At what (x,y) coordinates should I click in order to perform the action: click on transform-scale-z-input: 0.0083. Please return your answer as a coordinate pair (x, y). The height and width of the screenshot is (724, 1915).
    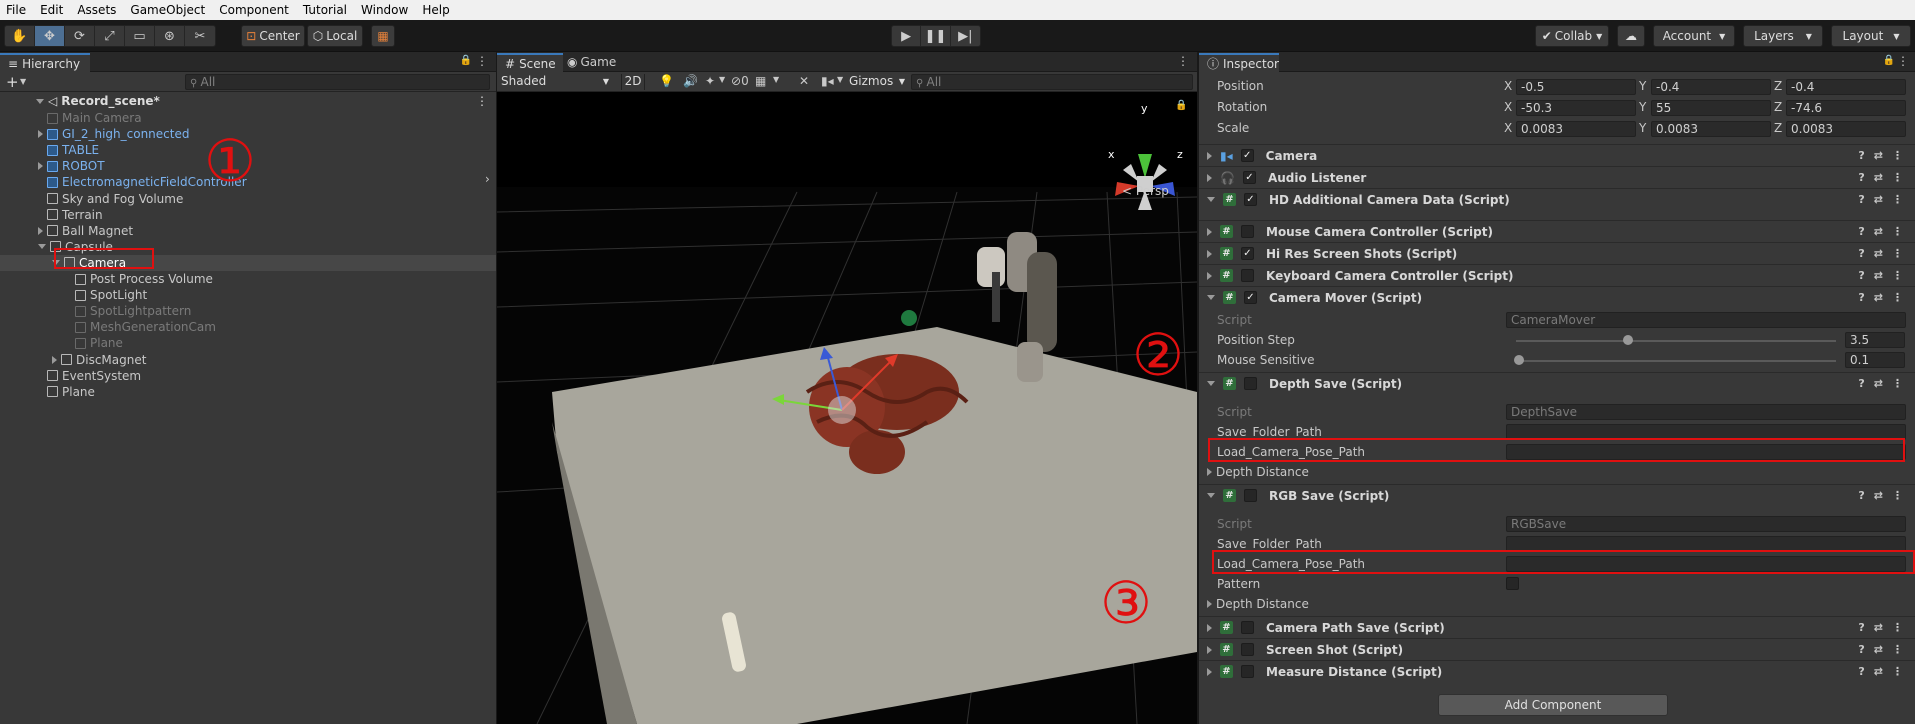
    Looking at the image, I should click on (1846, 129).